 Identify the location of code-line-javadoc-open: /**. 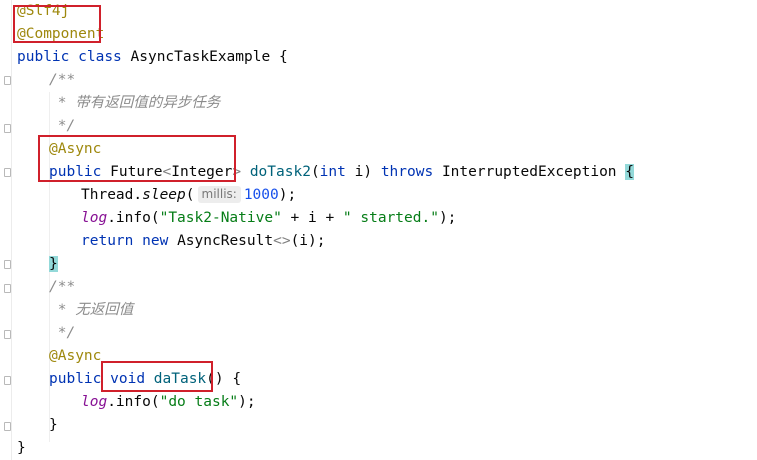
(62, 80).